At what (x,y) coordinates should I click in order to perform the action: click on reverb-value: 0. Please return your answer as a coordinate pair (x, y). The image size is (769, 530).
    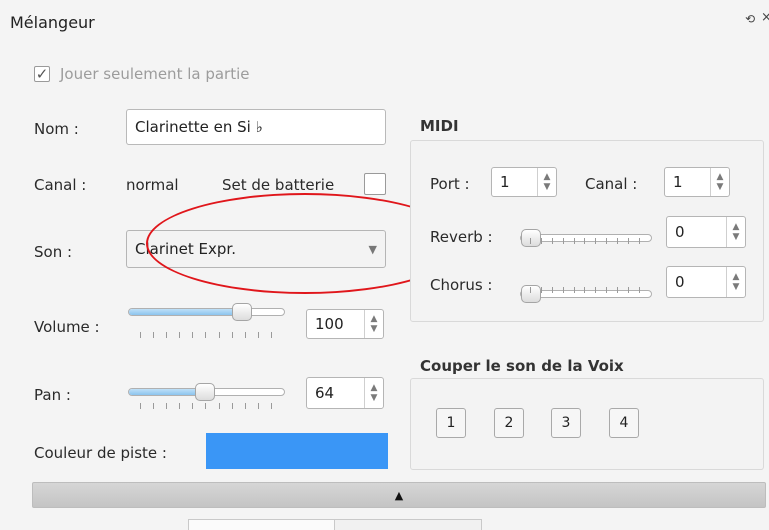
    Looking at the image, I should click on (680, 232).